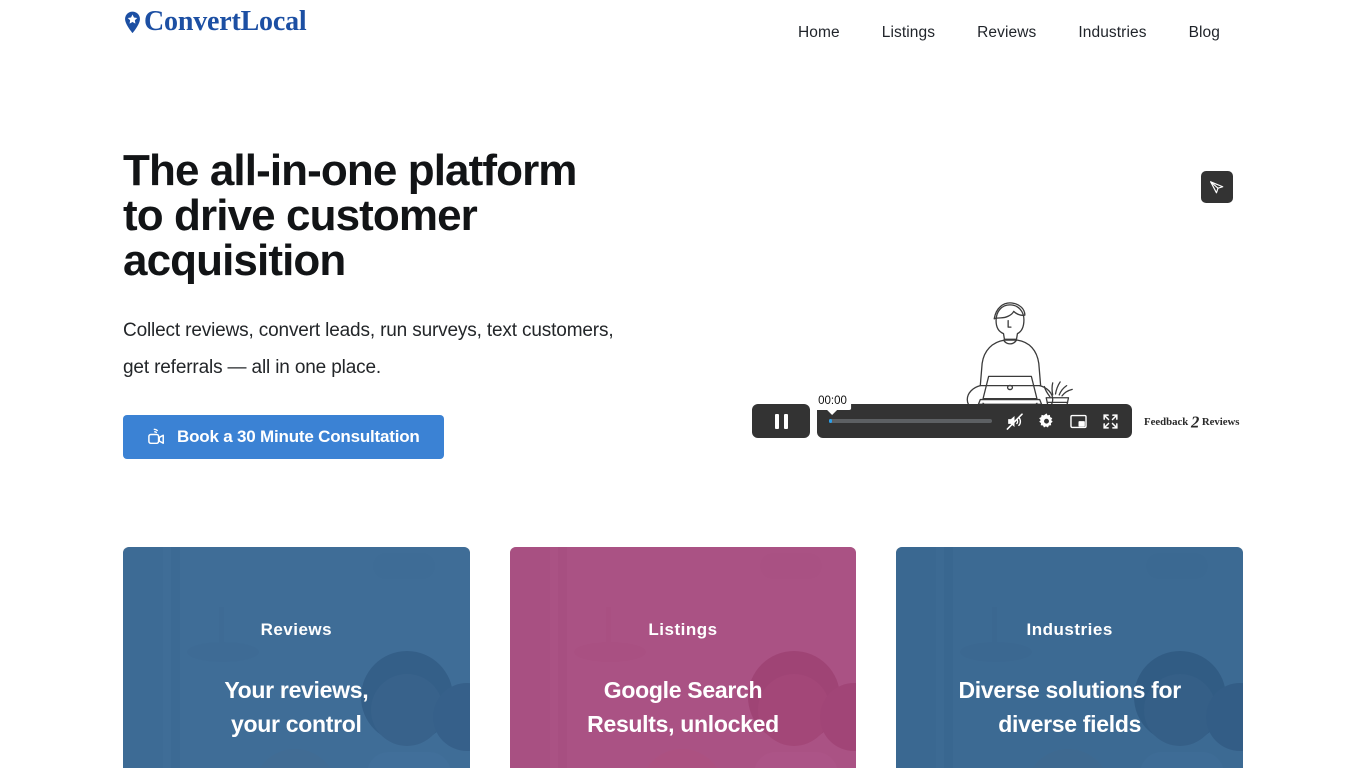 The height and width of the screenshot is (768, 1366). I want to click on picture-in-picture-icon, so click(1078, 421).